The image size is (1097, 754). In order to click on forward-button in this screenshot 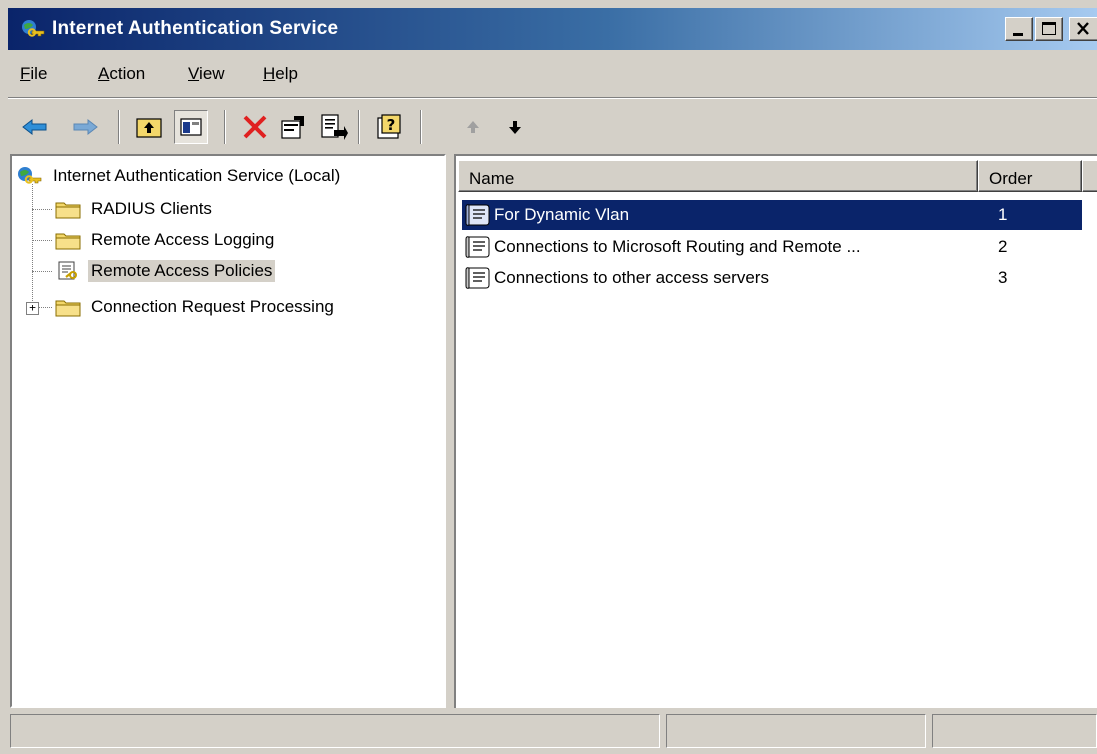, I will do `click(85, 127)`.